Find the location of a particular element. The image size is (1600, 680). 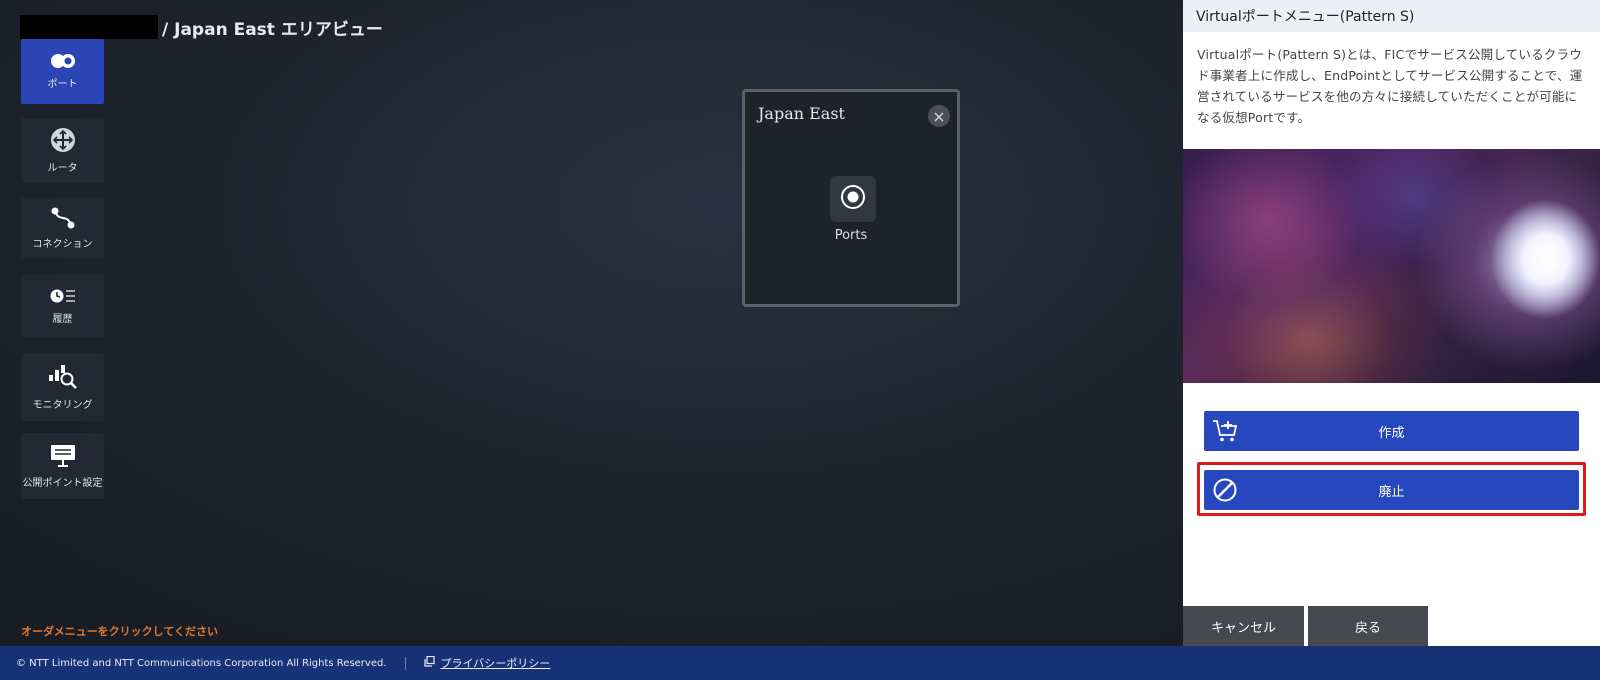

sidebar-item-label: ポート is located at coordinates (62, 84).